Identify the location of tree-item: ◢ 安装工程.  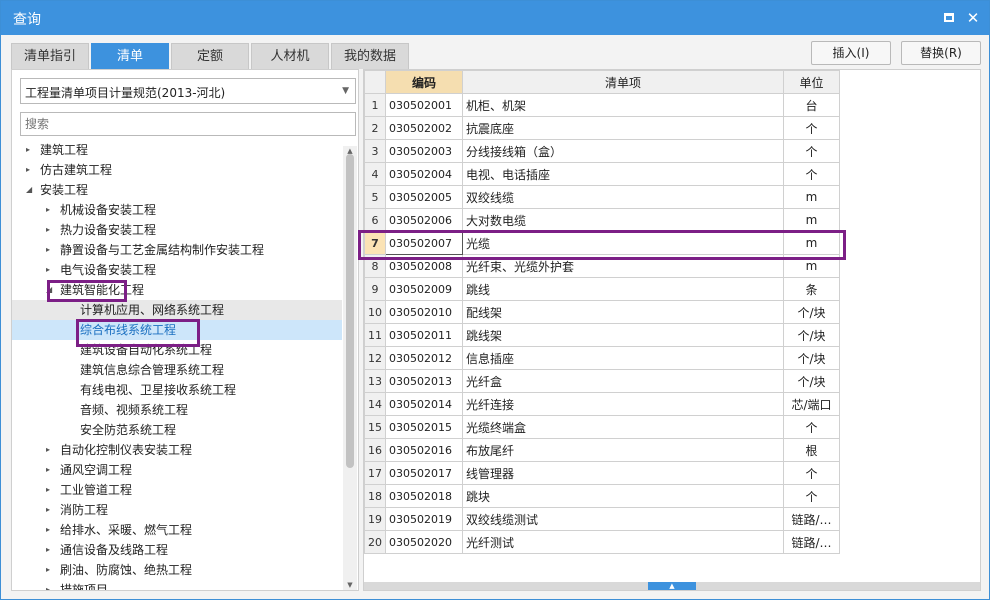
(177, 190).